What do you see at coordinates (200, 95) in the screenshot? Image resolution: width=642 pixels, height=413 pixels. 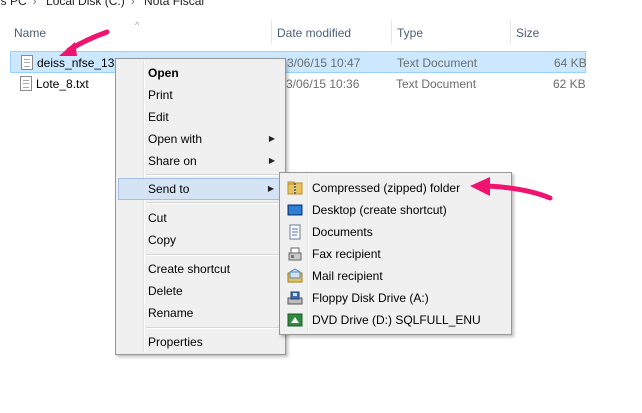 I see `menu-item-print: Print` at bounding box center [200, 95].